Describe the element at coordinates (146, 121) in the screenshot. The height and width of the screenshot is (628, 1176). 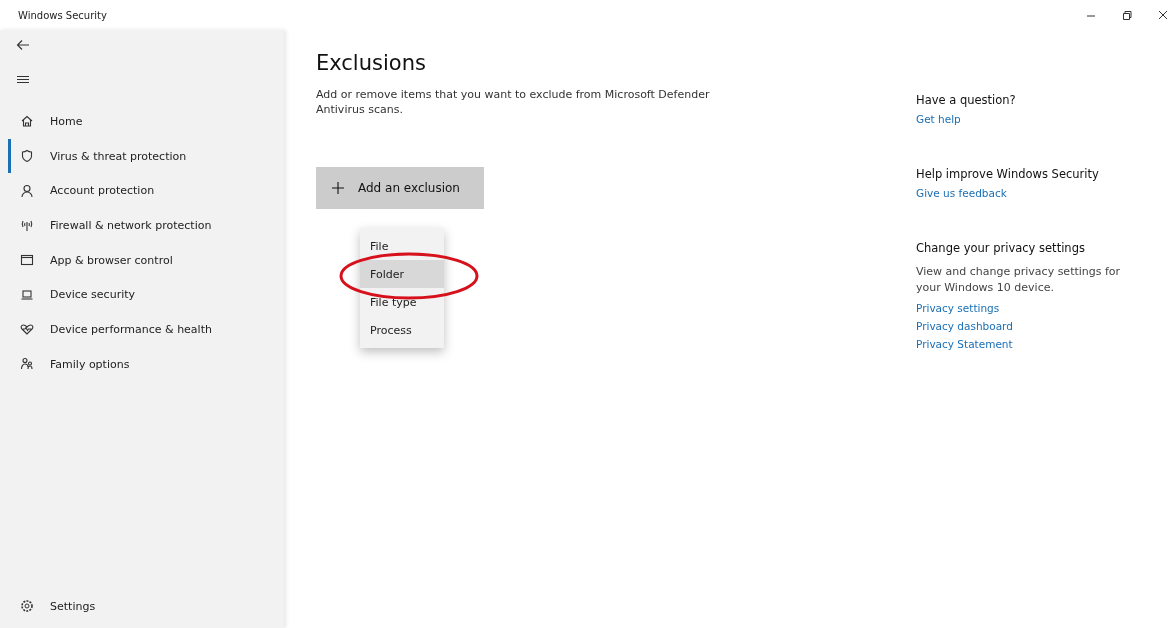
I see `nav-item: Home` at that location.